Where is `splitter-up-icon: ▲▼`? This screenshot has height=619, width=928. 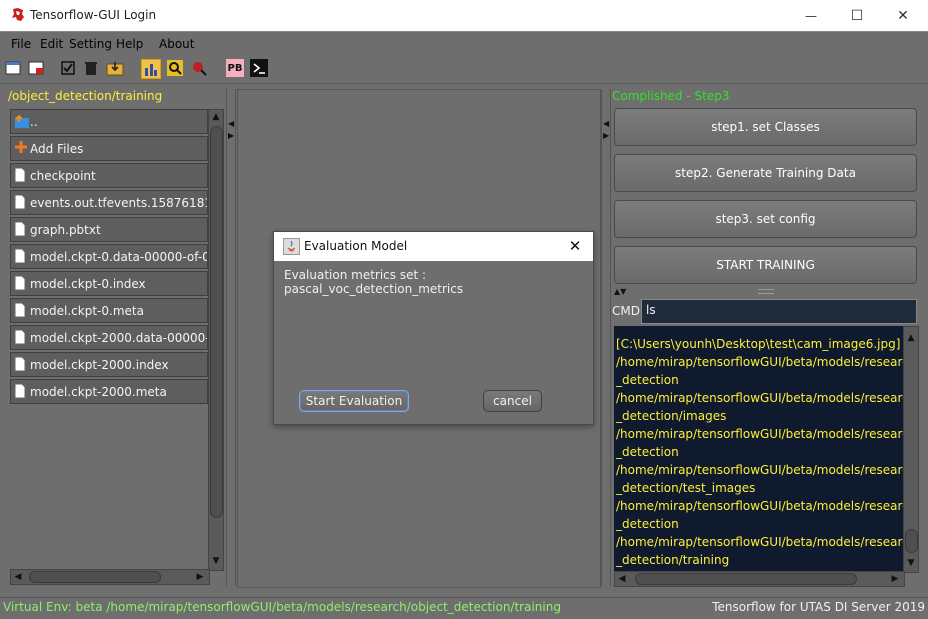 splitter-up-icon: ▲▼ is located at coordinates (620, 291).